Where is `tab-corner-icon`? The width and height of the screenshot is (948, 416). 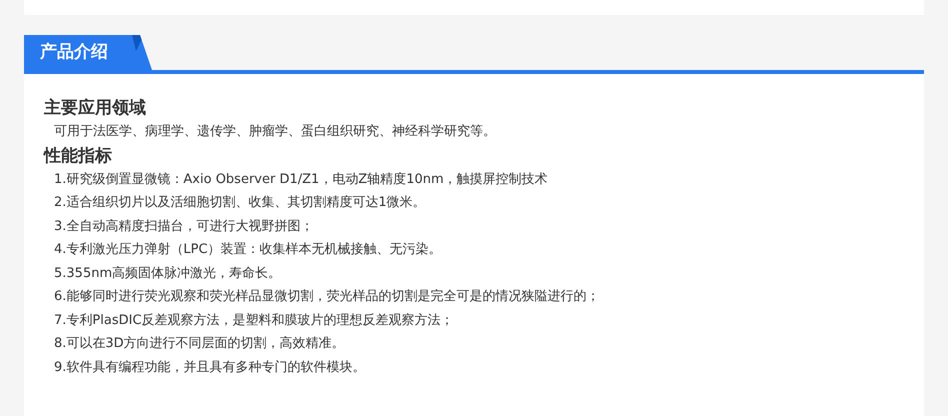
tab-corner-icon is located at coordinates (138, 43).